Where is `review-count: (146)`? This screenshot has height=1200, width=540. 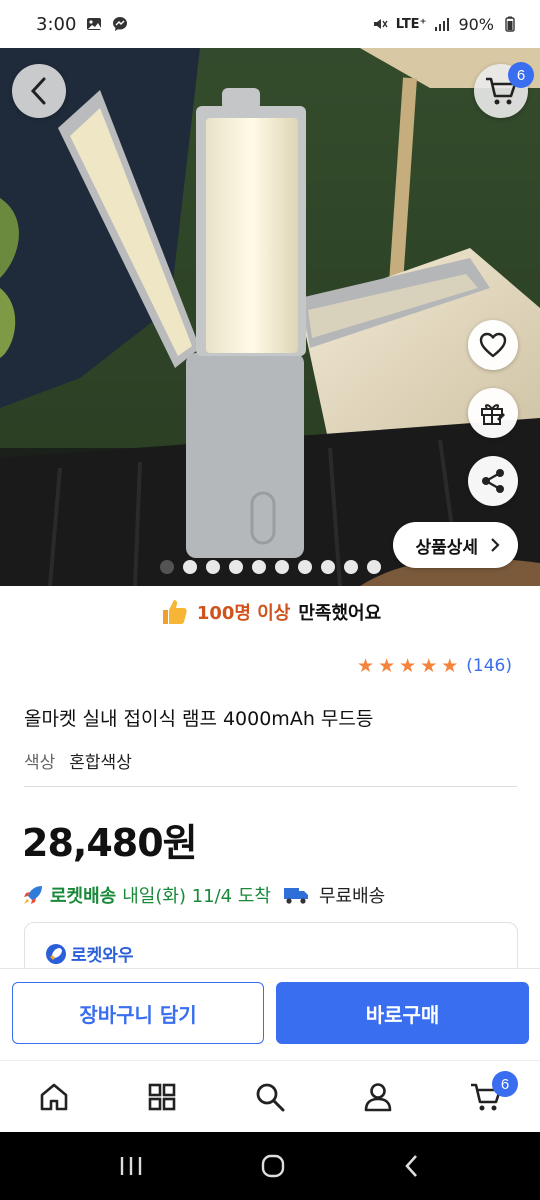
review-count: (146) is located at coordinates (489, 666).